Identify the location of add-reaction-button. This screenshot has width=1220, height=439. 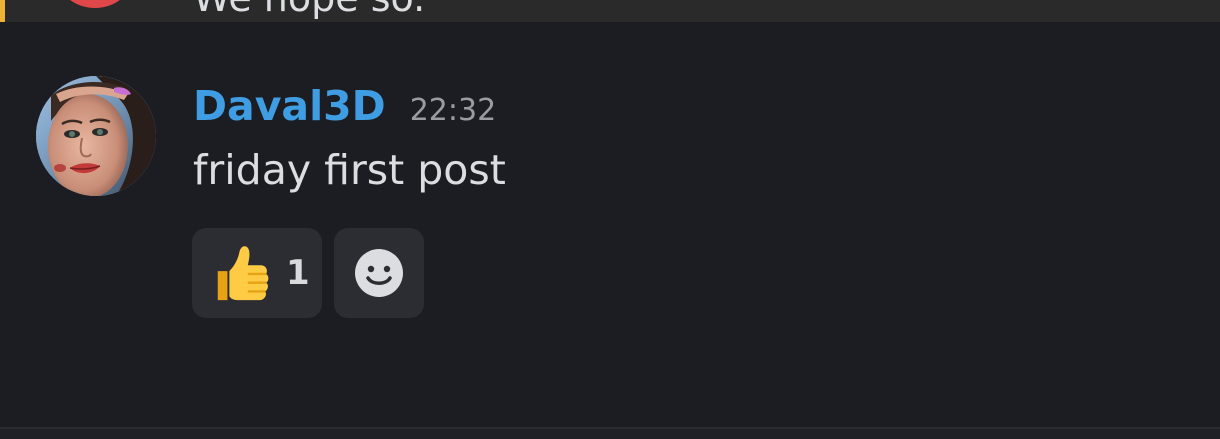
(379, 273).